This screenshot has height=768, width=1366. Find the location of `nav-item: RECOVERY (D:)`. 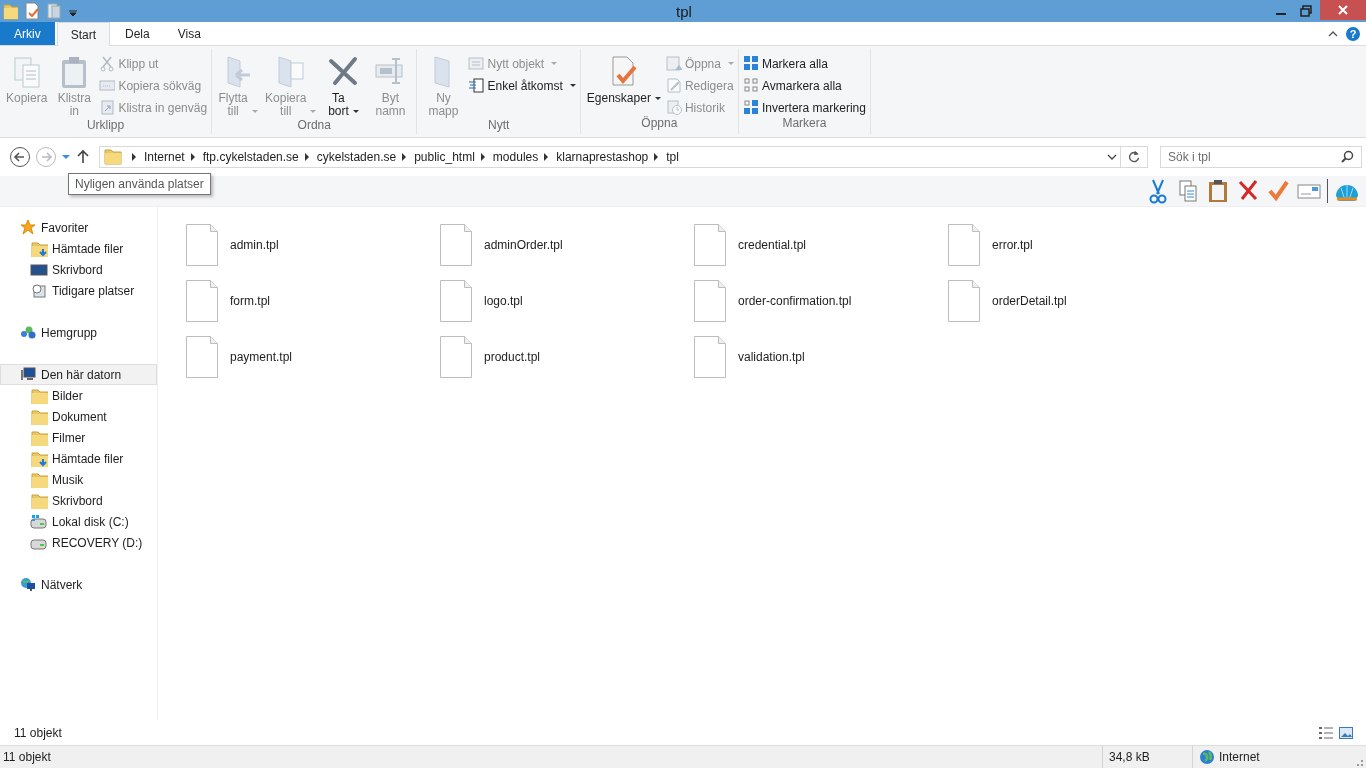

nav-item: RECOVERY (D:) is located at coordinates (78, 542).